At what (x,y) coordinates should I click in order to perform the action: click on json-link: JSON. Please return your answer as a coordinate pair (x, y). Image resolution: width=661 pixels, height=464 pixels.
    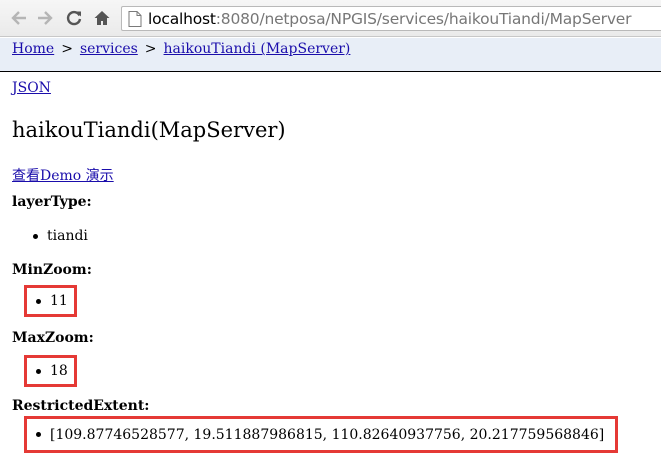
    Looking at the image, I should click on (31, 88).